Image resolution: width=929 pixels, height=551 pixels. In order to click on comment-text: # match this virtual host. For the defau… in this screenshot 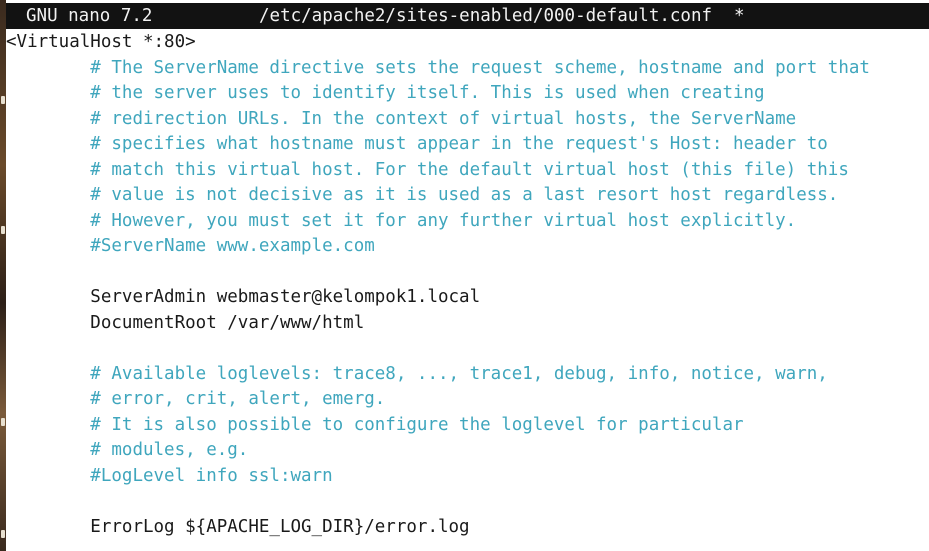, I will do `click(469, 169)`.